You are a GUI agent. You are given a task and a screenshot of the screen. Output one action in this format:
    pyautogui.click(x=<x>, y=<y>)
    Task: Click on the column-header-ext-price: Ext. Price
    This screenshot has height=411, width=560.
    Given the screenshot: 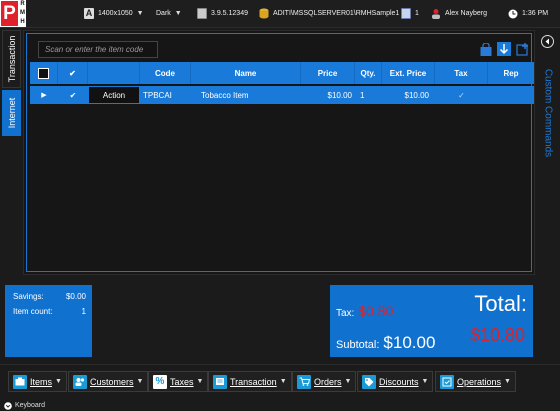 What is the action you would take?
    pyautogui.click(x=408, y=73)
    